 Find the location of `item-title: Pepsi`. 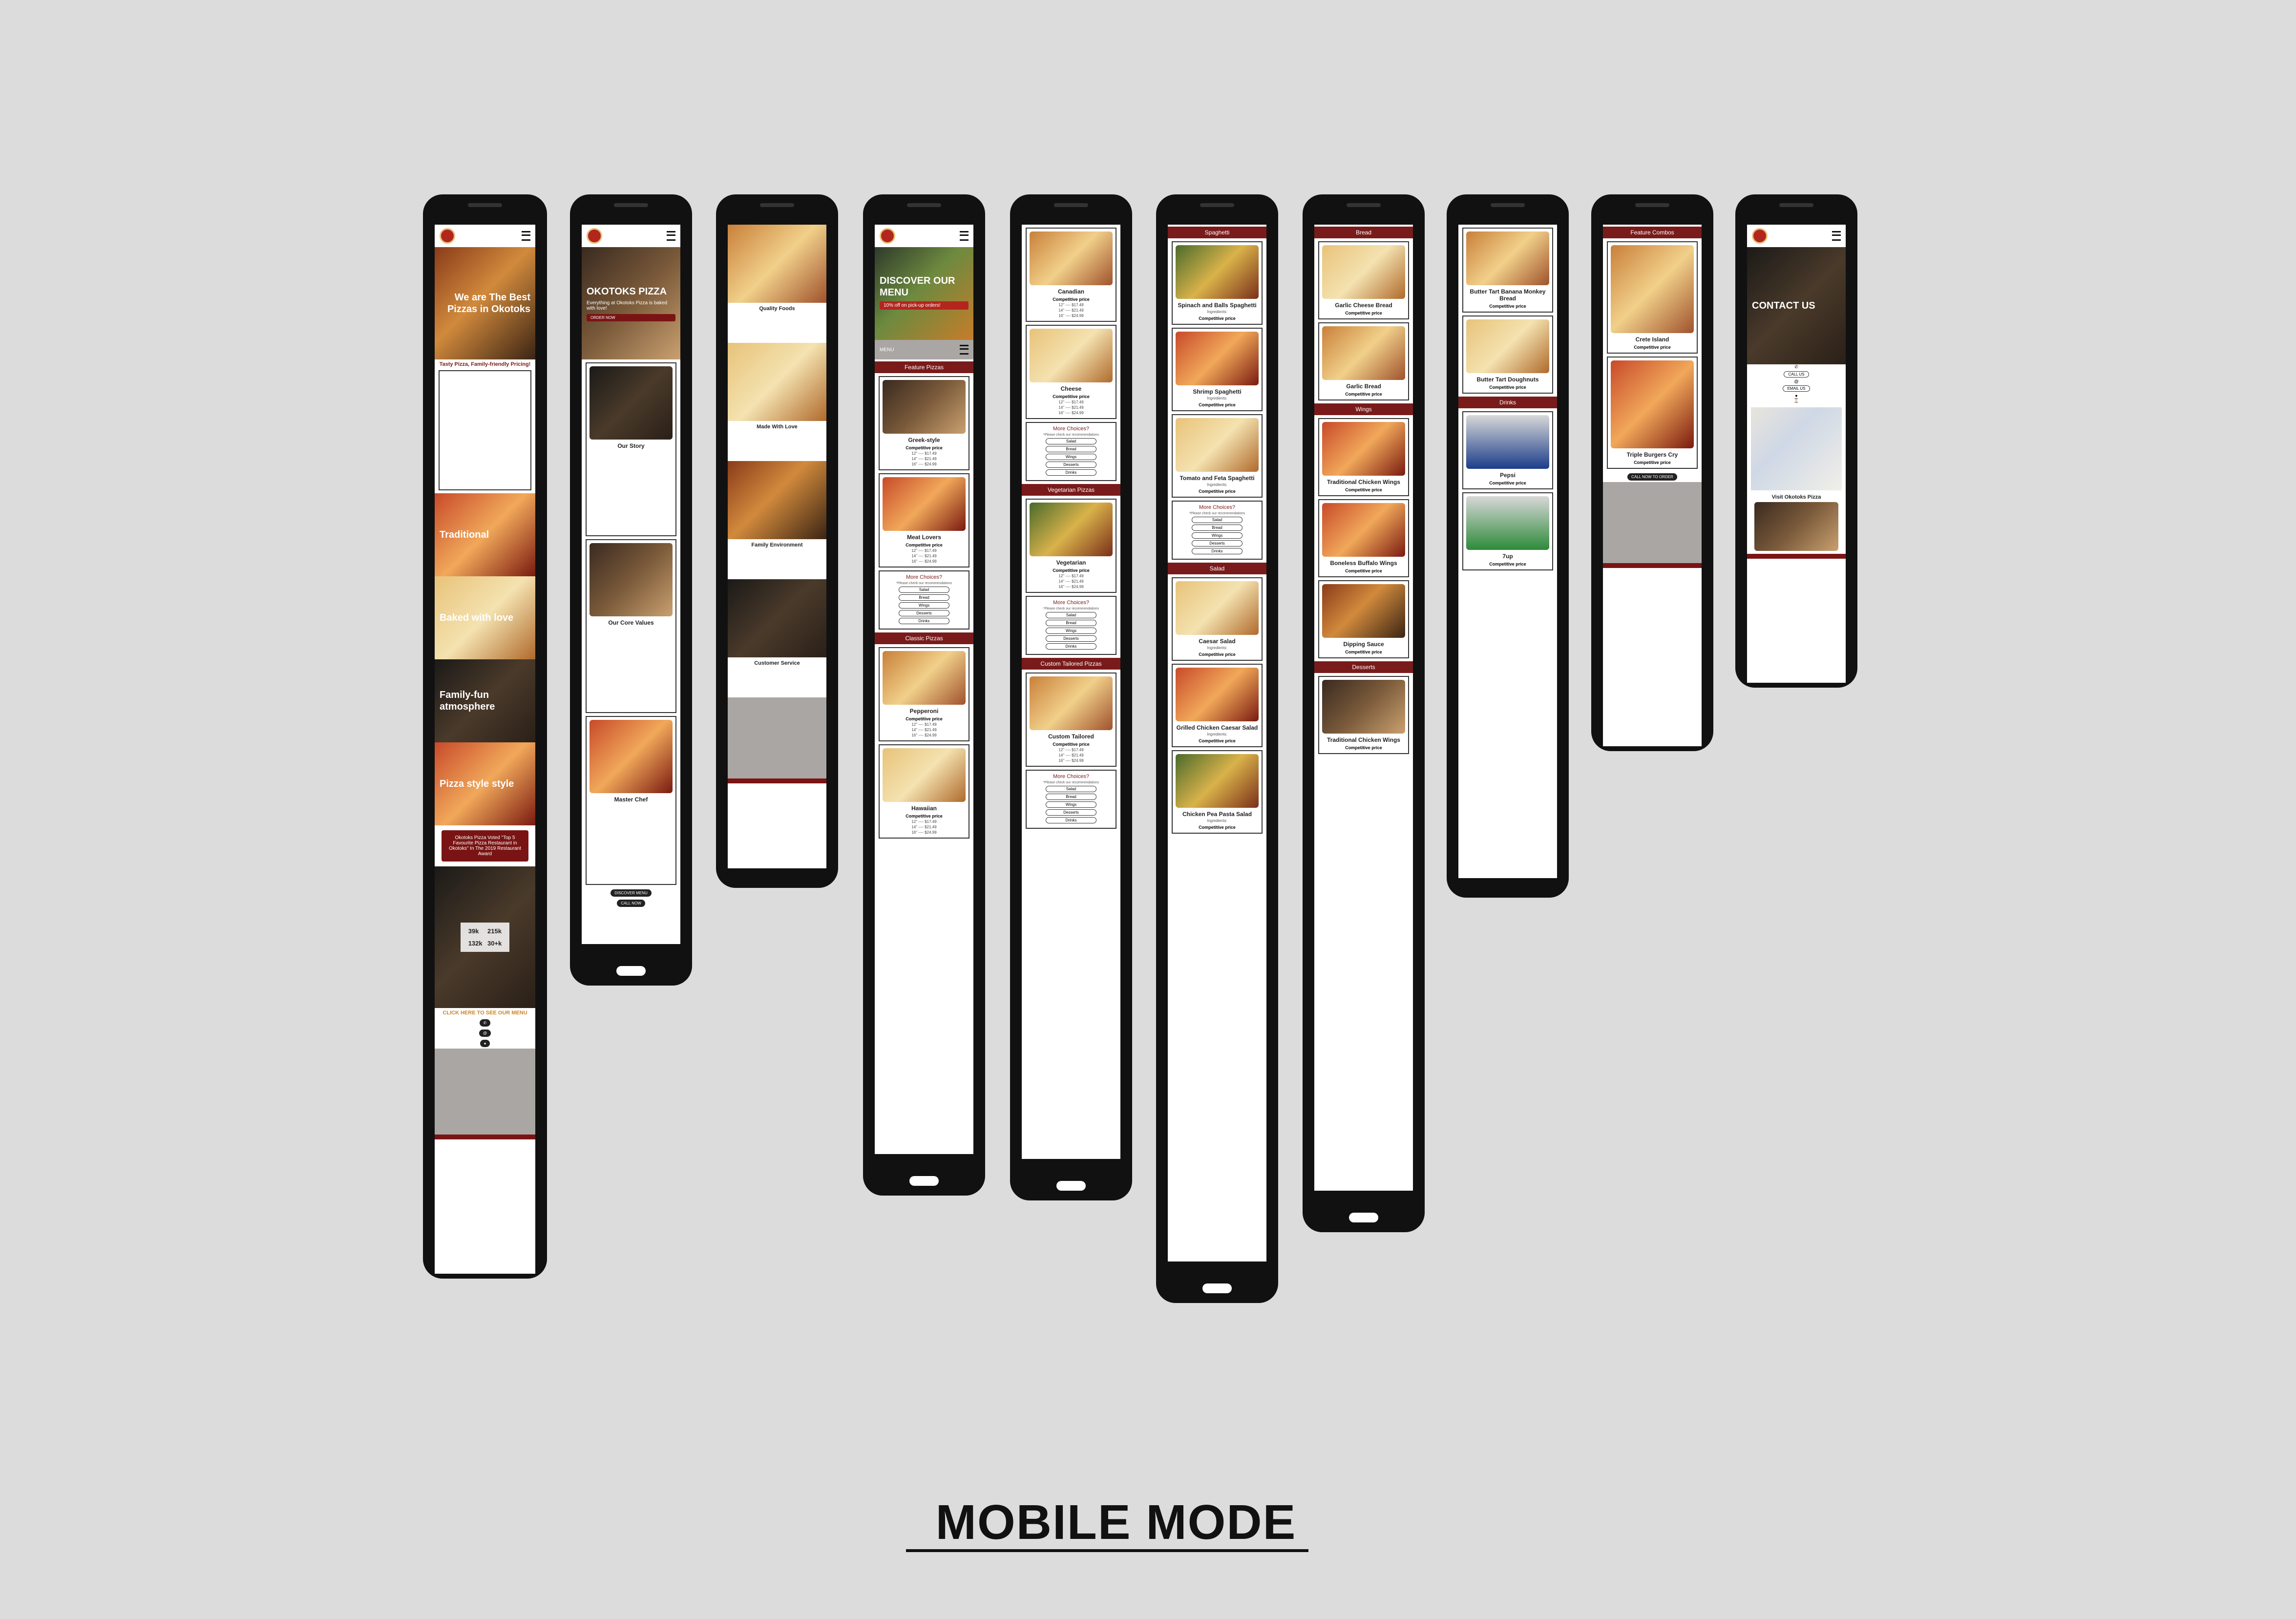

item-title: Pepsi is located at coordinates (1507, 475).